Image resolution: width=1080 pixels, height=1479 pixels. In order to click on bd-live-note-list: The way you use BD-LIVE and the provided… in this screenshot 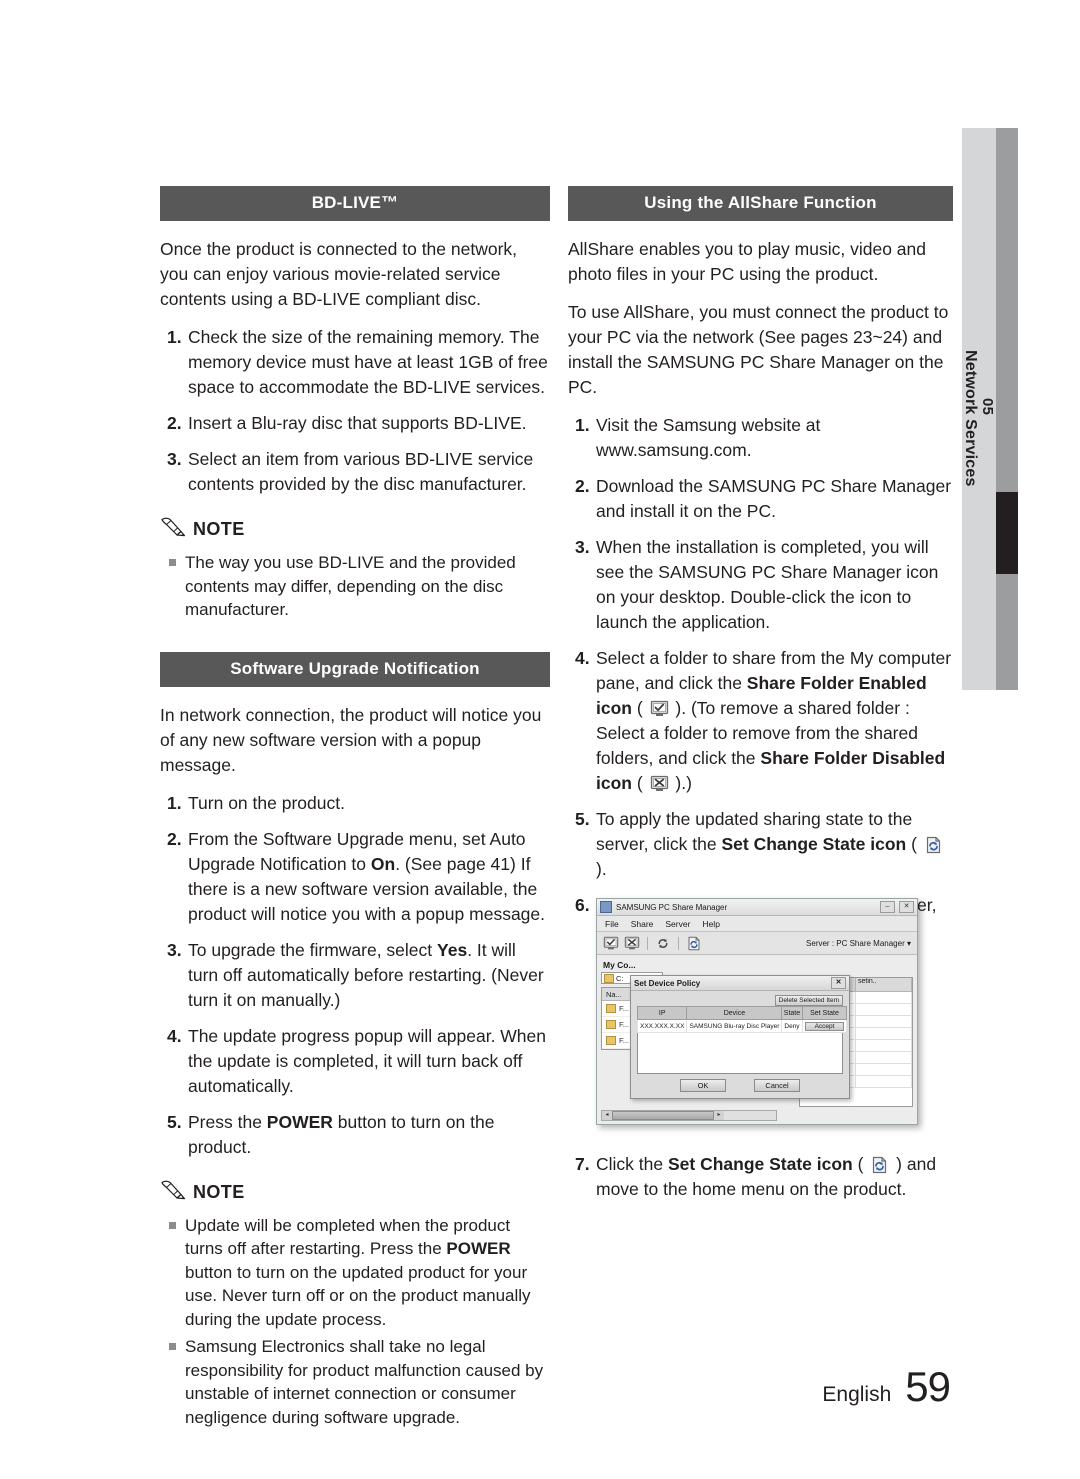, I will do `click(355, 586)`.